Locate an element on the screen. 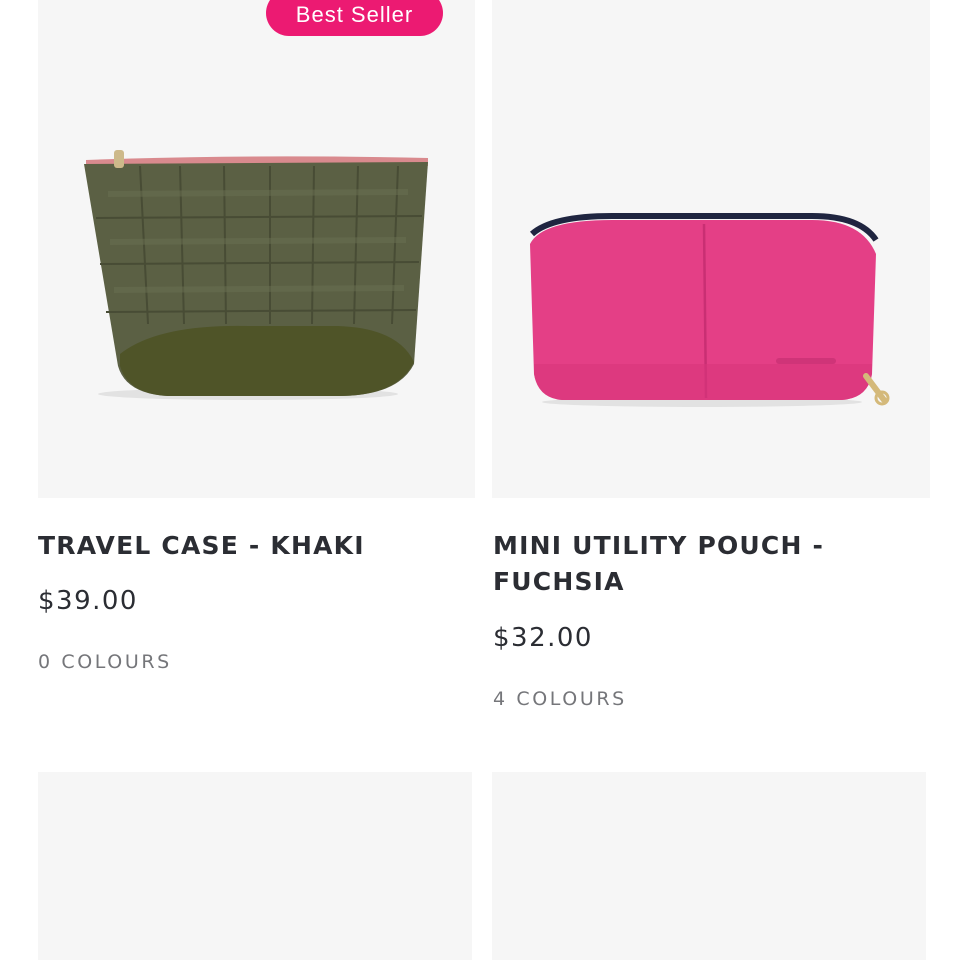  product-title: MINI UTILITY POUCH - FUCHSIA is located at coordinates (703, 564).